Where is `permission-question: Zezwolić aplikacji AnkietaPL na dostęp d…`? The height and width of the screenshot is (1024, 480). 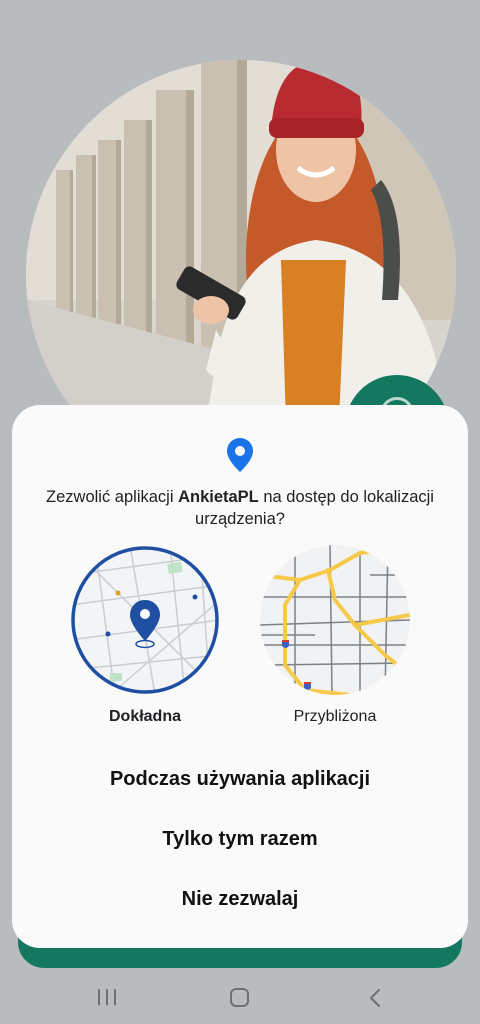 permission-question: Zezwolić aplikacji AnkietaPL na dostęp d… is located at coordinates (240, 508).